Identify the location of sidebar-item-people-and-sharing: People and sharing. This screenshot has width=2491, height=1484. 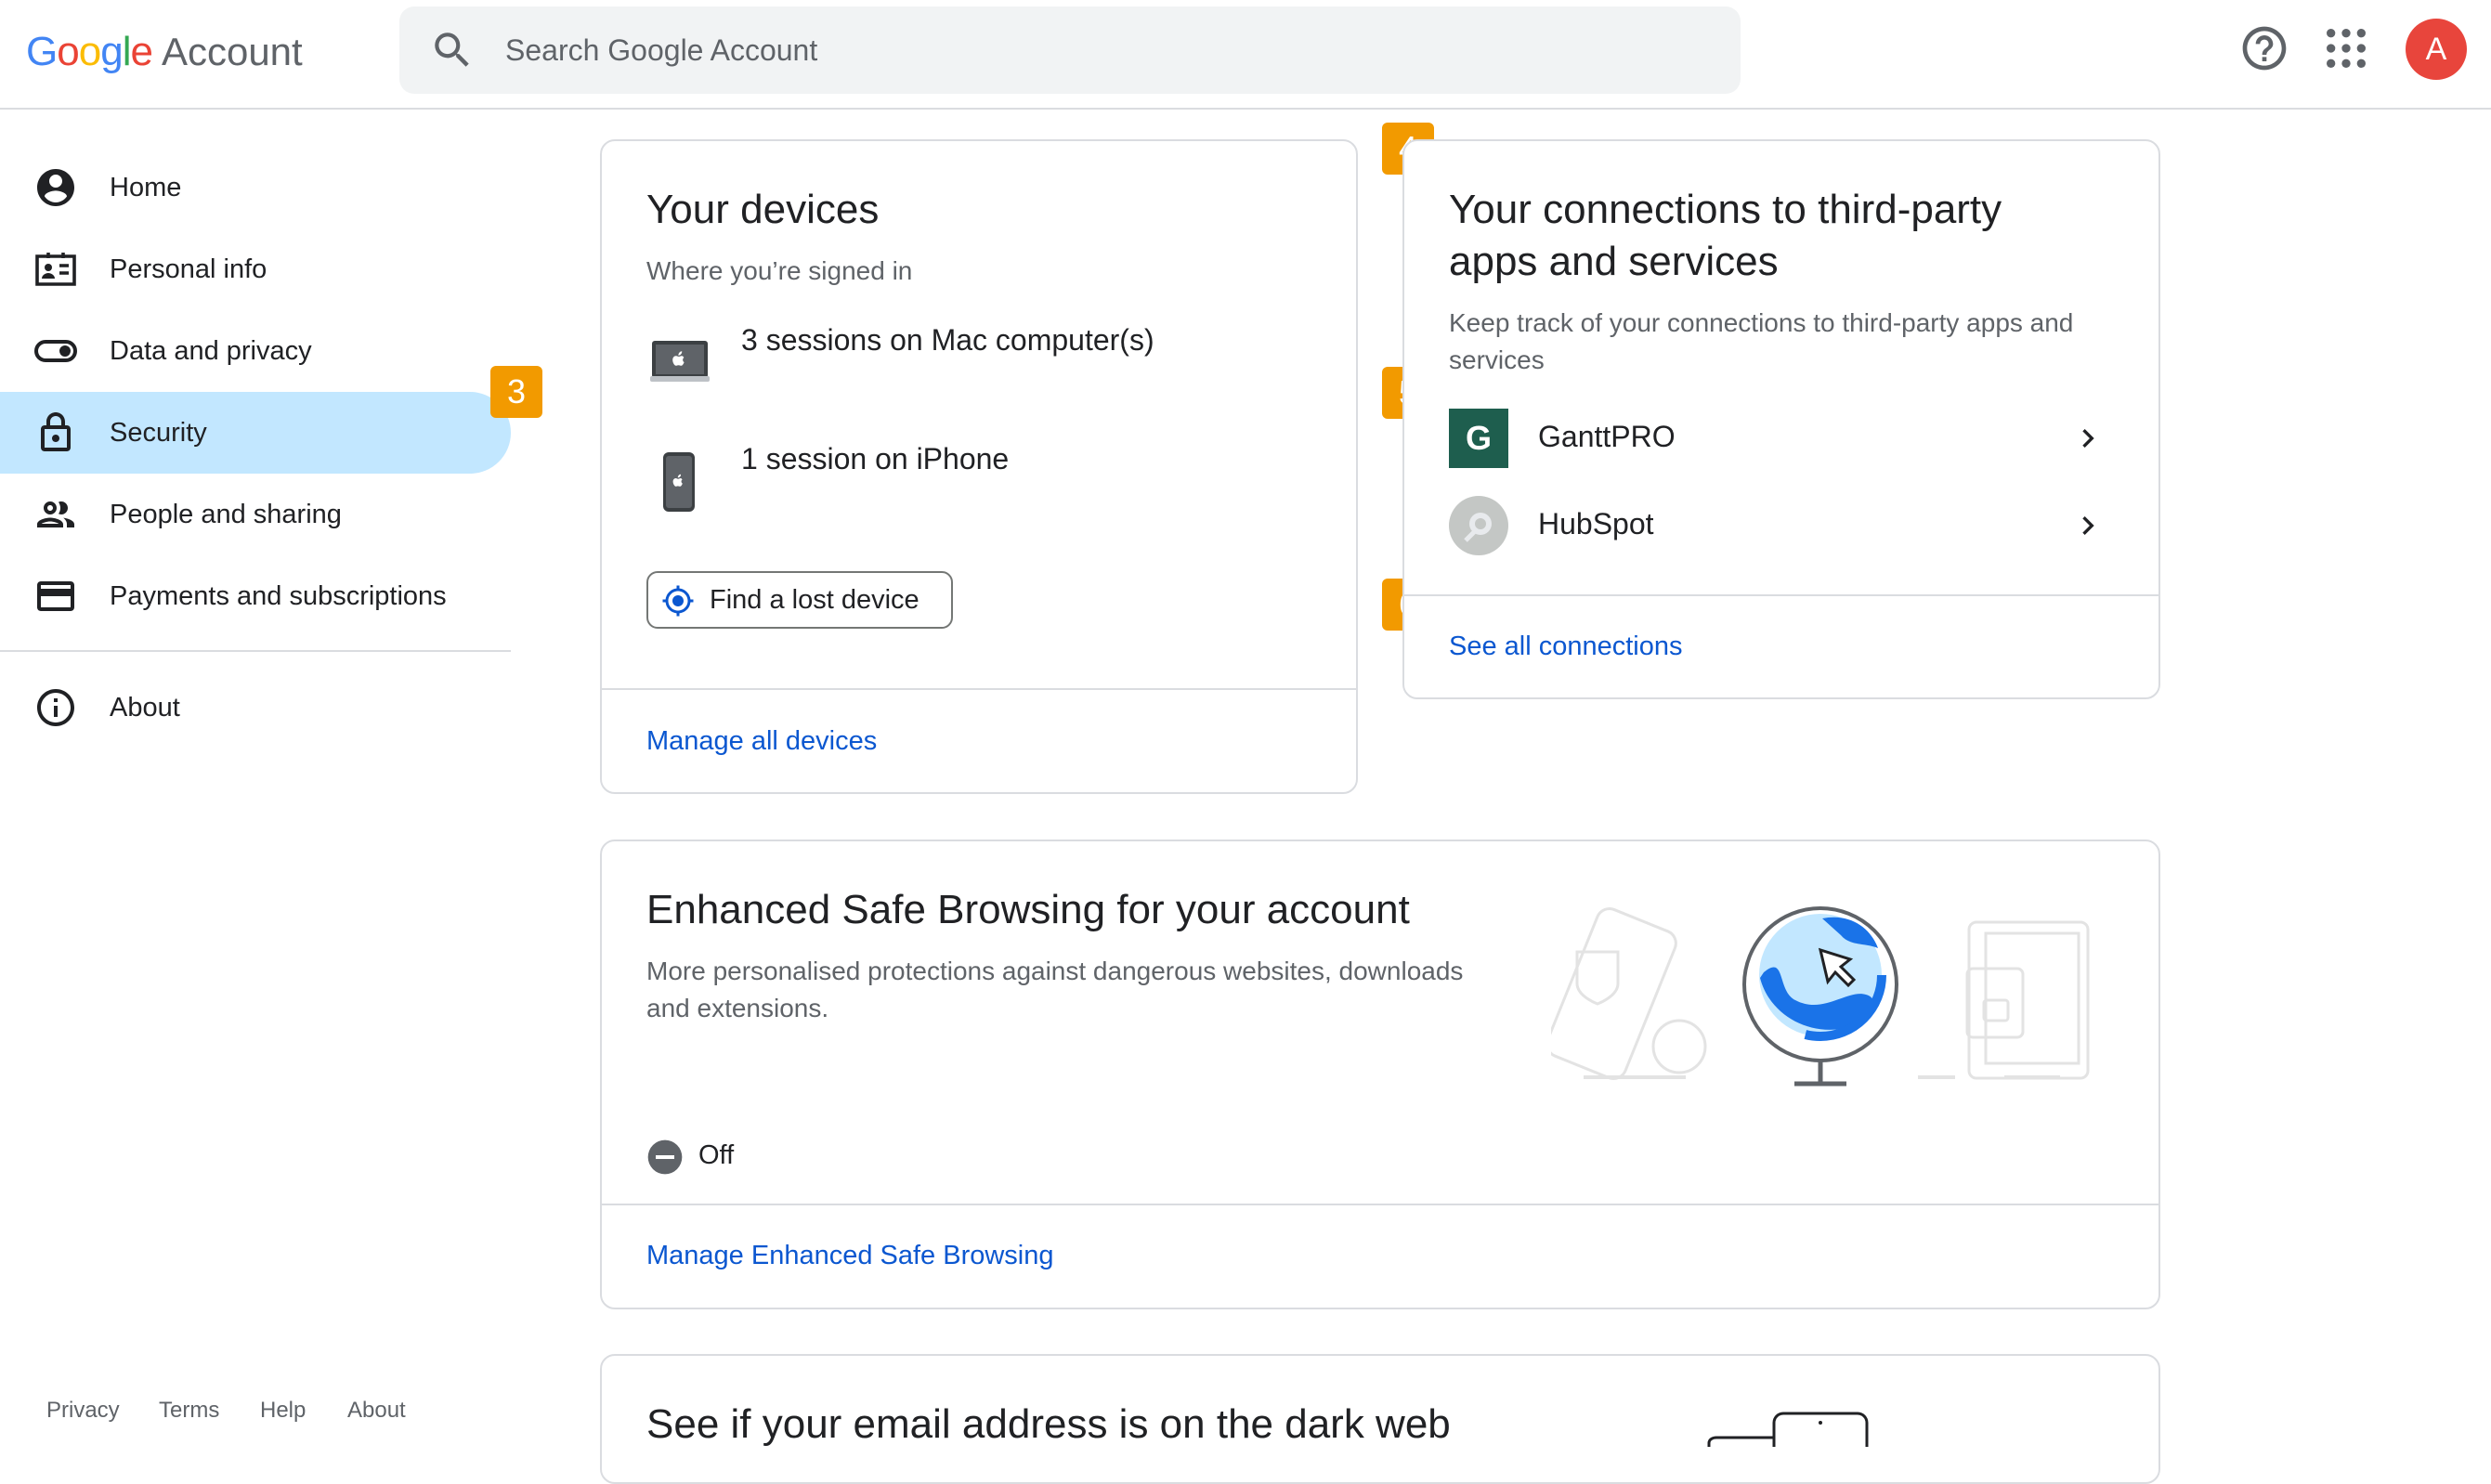
(255, 514).